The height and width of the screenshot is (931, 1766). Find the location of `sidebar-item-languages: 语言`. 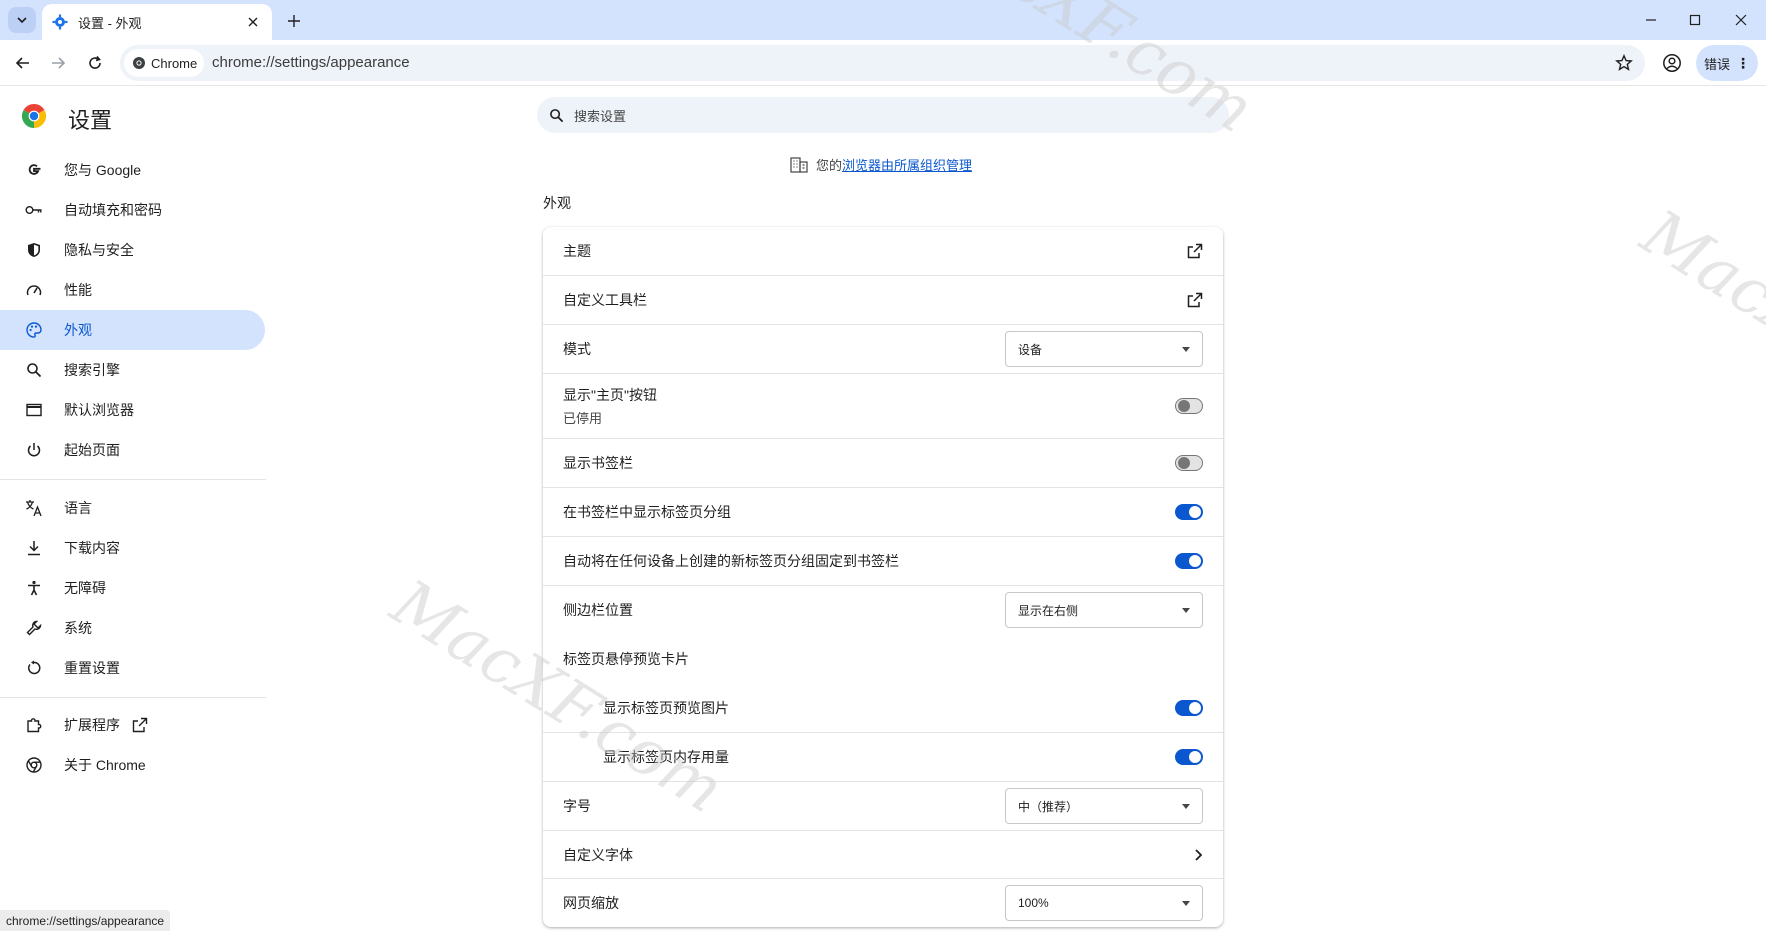

sidebar-item-languages: 语言 is located at coordinates (132, 508).